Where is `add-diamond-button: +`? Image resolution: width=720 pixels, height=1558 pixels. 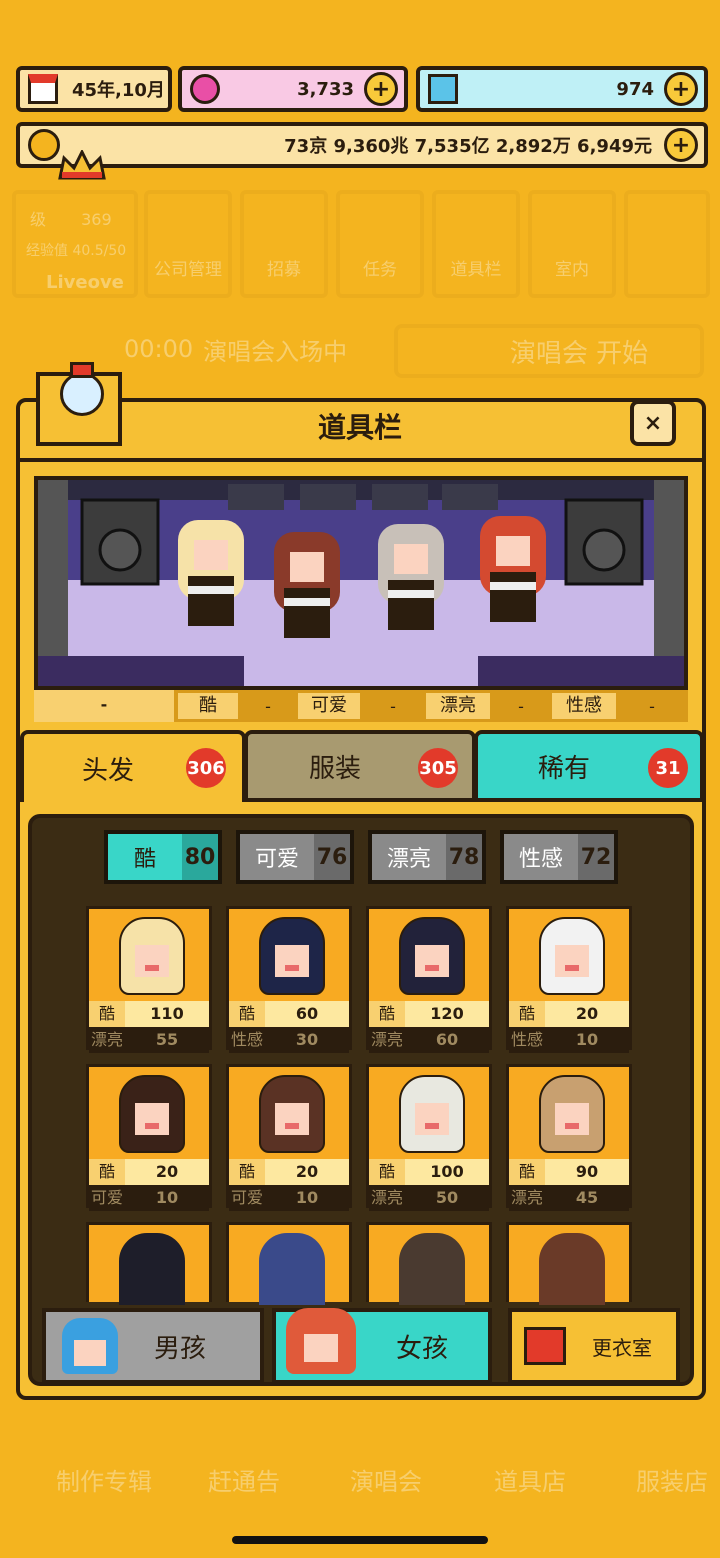
add-diamond-button: + is located at coordinates (681, 89).